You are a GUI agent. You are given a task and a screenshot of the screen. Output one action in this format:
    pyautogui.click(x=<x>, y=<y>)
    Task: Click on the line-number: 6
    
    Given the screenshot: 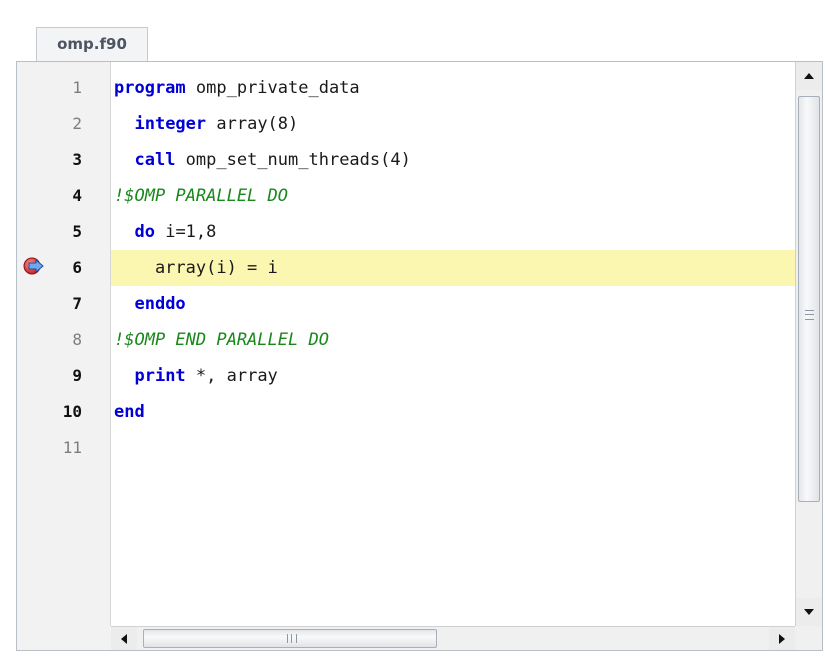 What is the action you would take?
    pyautogui.click(x=77, y=267)
    